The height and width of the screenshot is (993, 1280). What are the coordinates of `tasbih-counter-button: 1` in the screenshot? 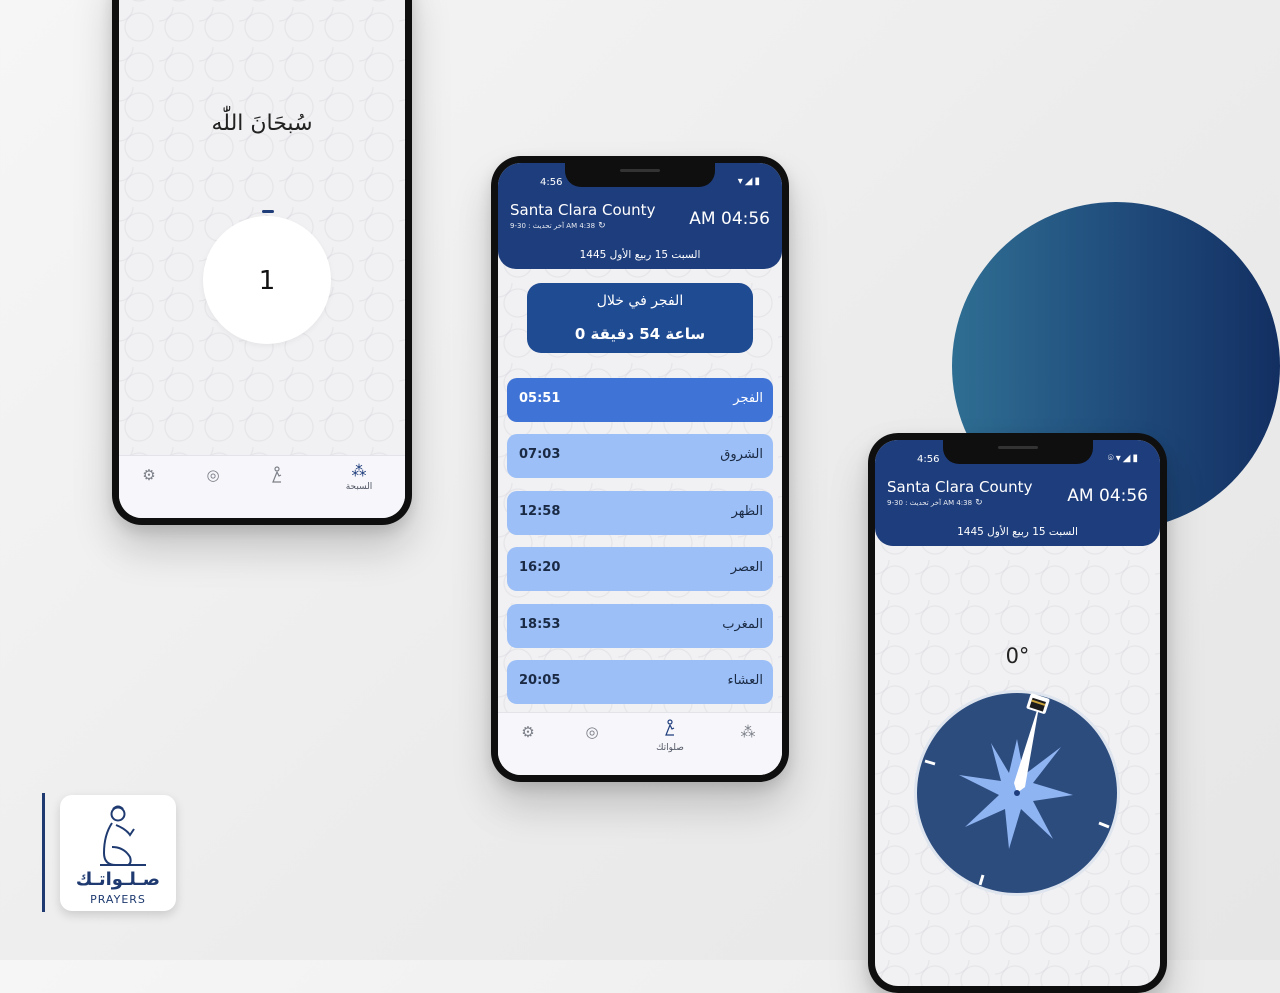 It's located at (267, 277).